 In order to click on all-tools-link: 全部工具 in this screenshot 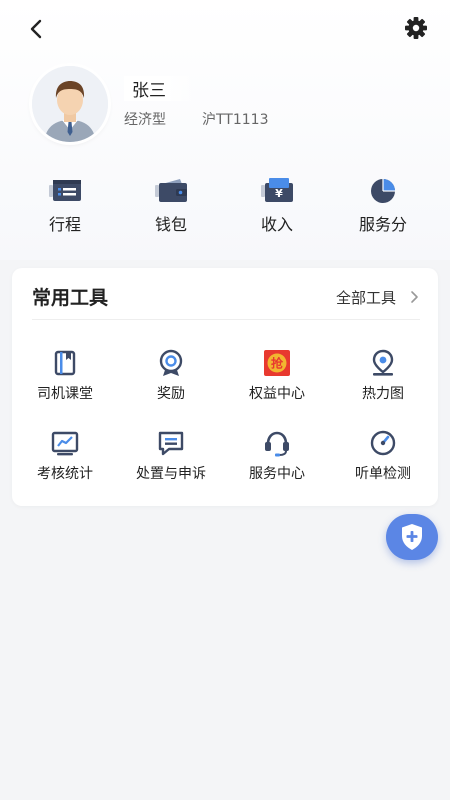, I will do `click(378, 297)`.